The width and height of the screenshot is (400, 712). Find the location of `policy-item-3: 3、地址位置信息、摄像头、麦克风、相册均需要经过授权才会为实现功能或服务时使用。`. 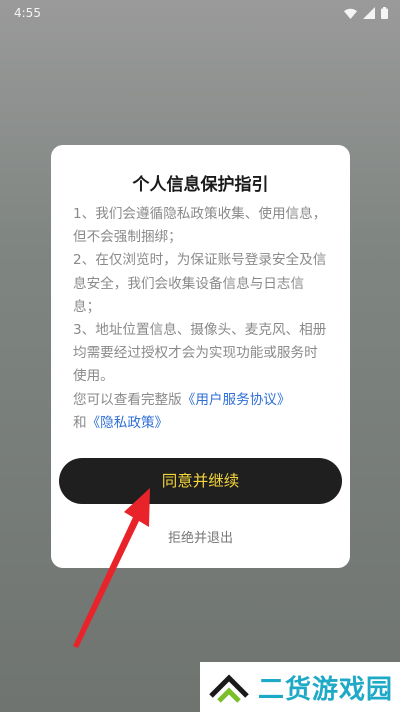

policy-item-3: 3、地址位置信息、摄像头、麦克风、相册均需要经过授权才会为实现功能或服务时使用。 is located at coordinates (200, 353).